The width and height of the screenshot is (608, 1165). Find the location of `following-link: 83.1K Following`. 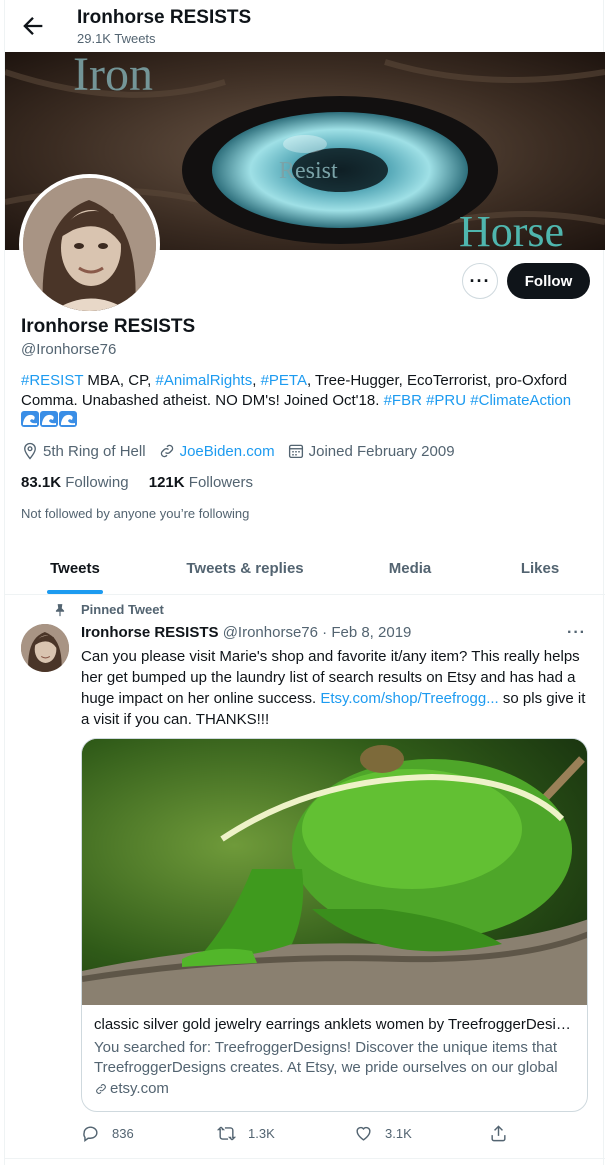

following-link: 83.1K Following is located at coordinates (75, 482).